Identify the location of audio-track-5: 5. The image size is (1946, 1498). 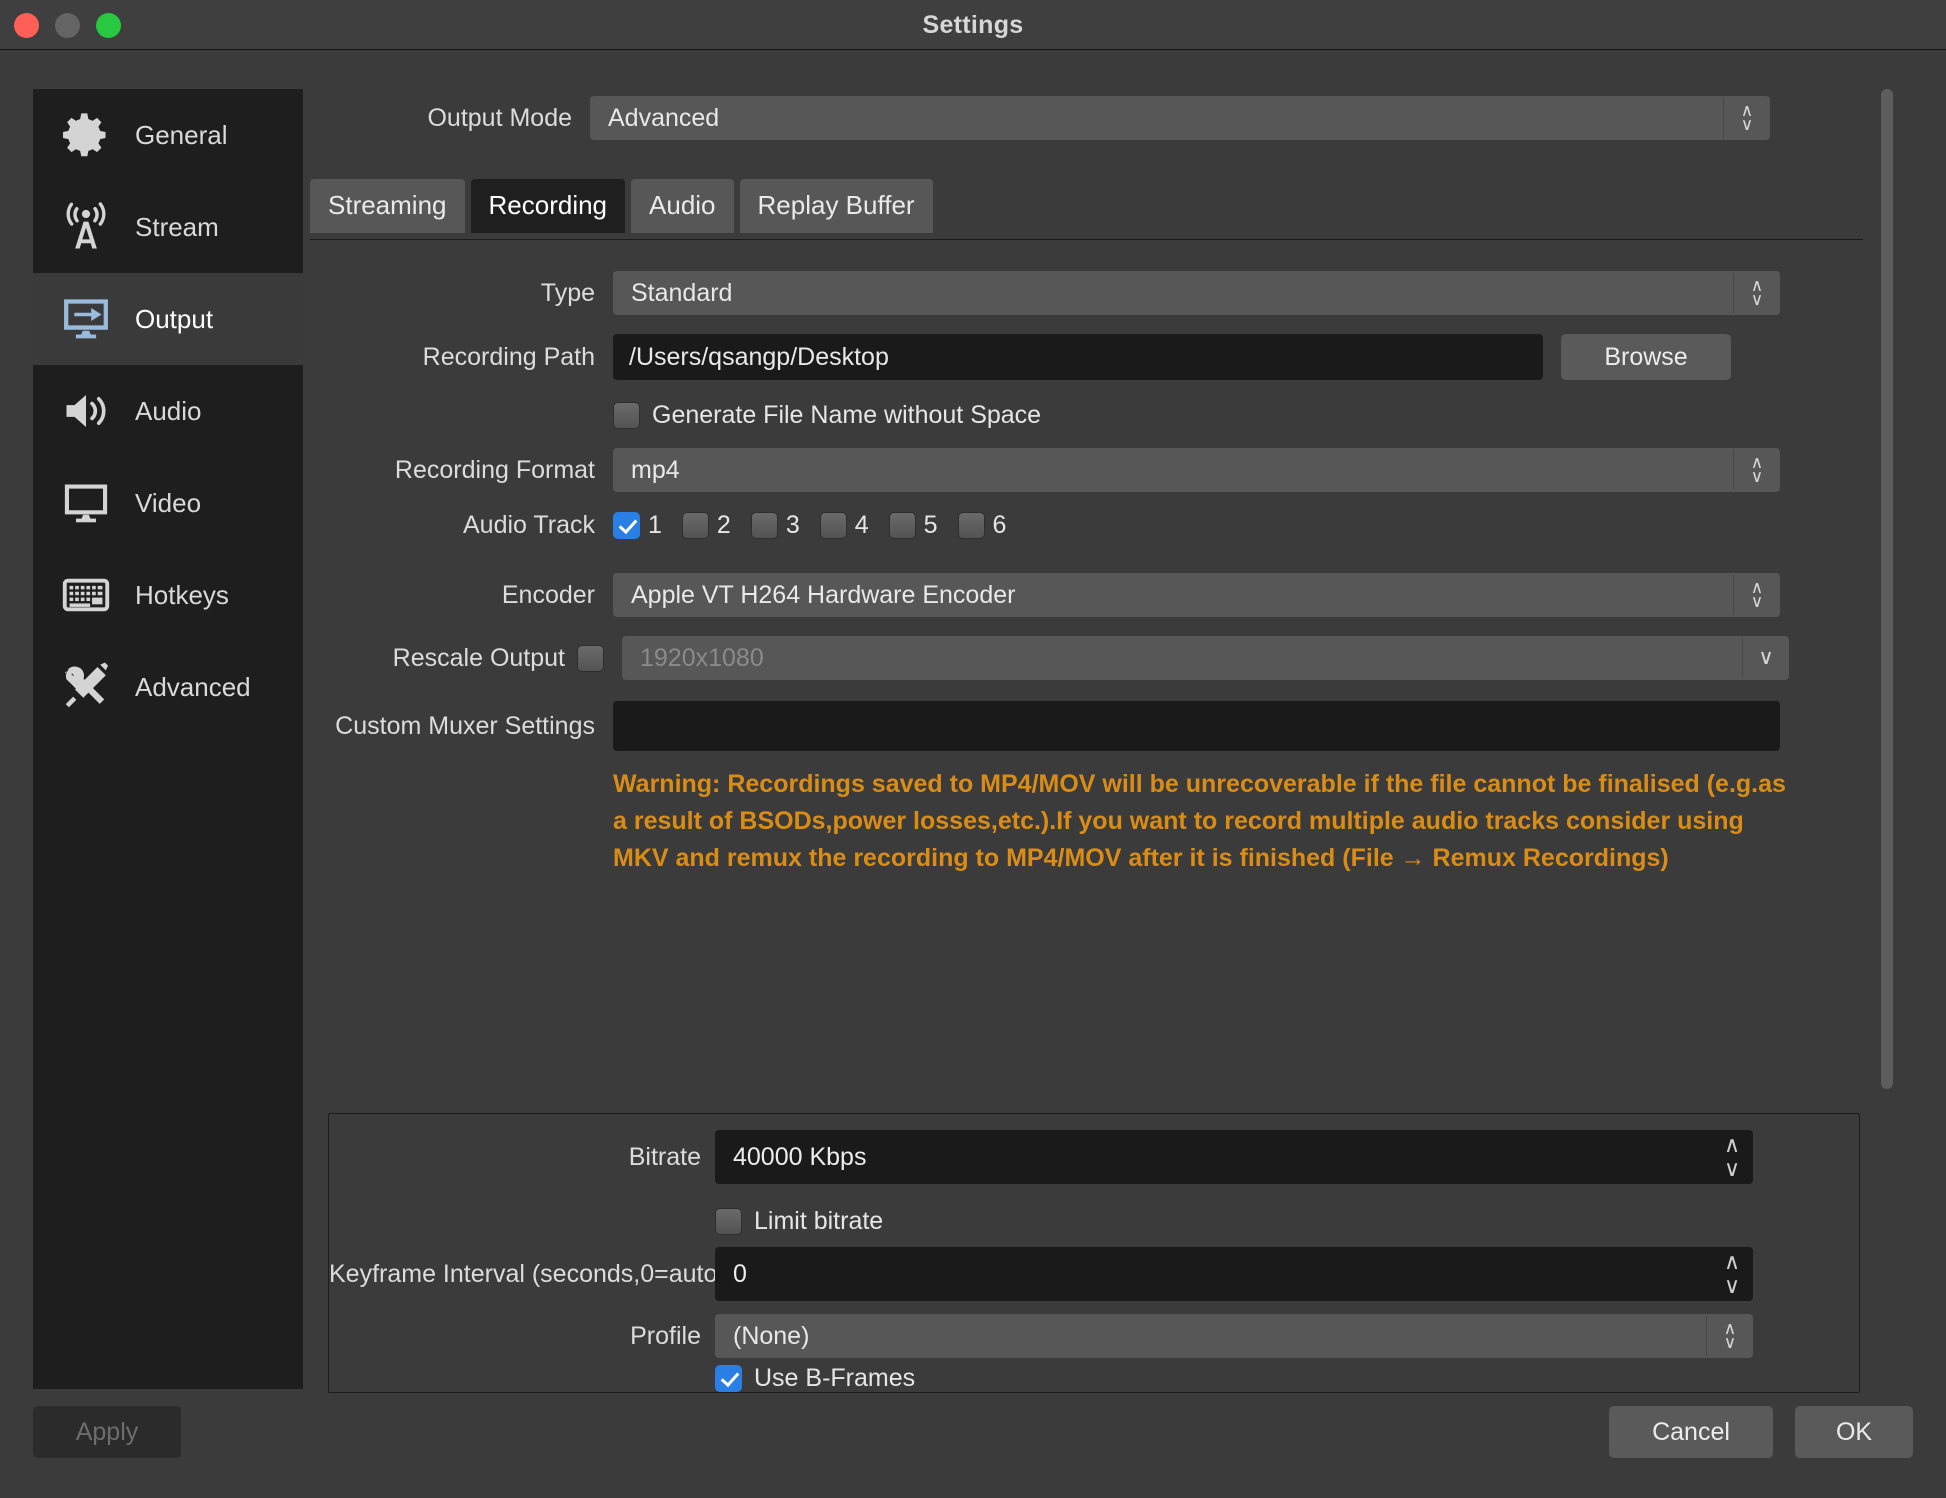
(913, 525).